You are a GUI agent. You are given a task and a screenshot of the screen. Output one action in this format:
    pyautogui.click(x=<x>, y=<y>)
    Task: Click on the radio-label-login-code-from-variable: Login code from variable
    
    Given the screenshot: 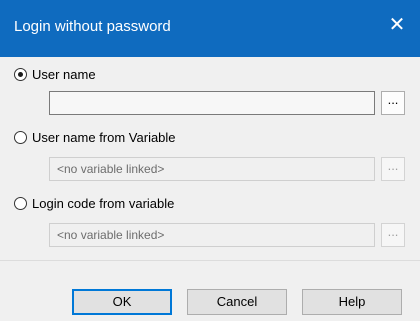 What is the action you would take?
    pyautogui.click(x=103, y=203)
    